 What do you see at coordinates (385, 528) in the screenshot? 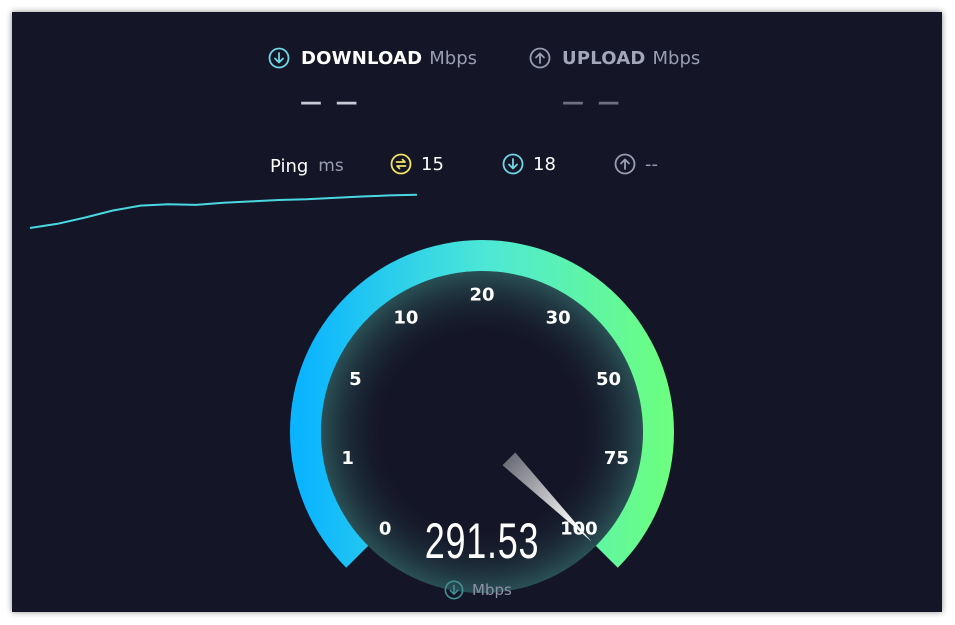
I see `gauge-tick-0: 0` at bounding box center [385, 528].